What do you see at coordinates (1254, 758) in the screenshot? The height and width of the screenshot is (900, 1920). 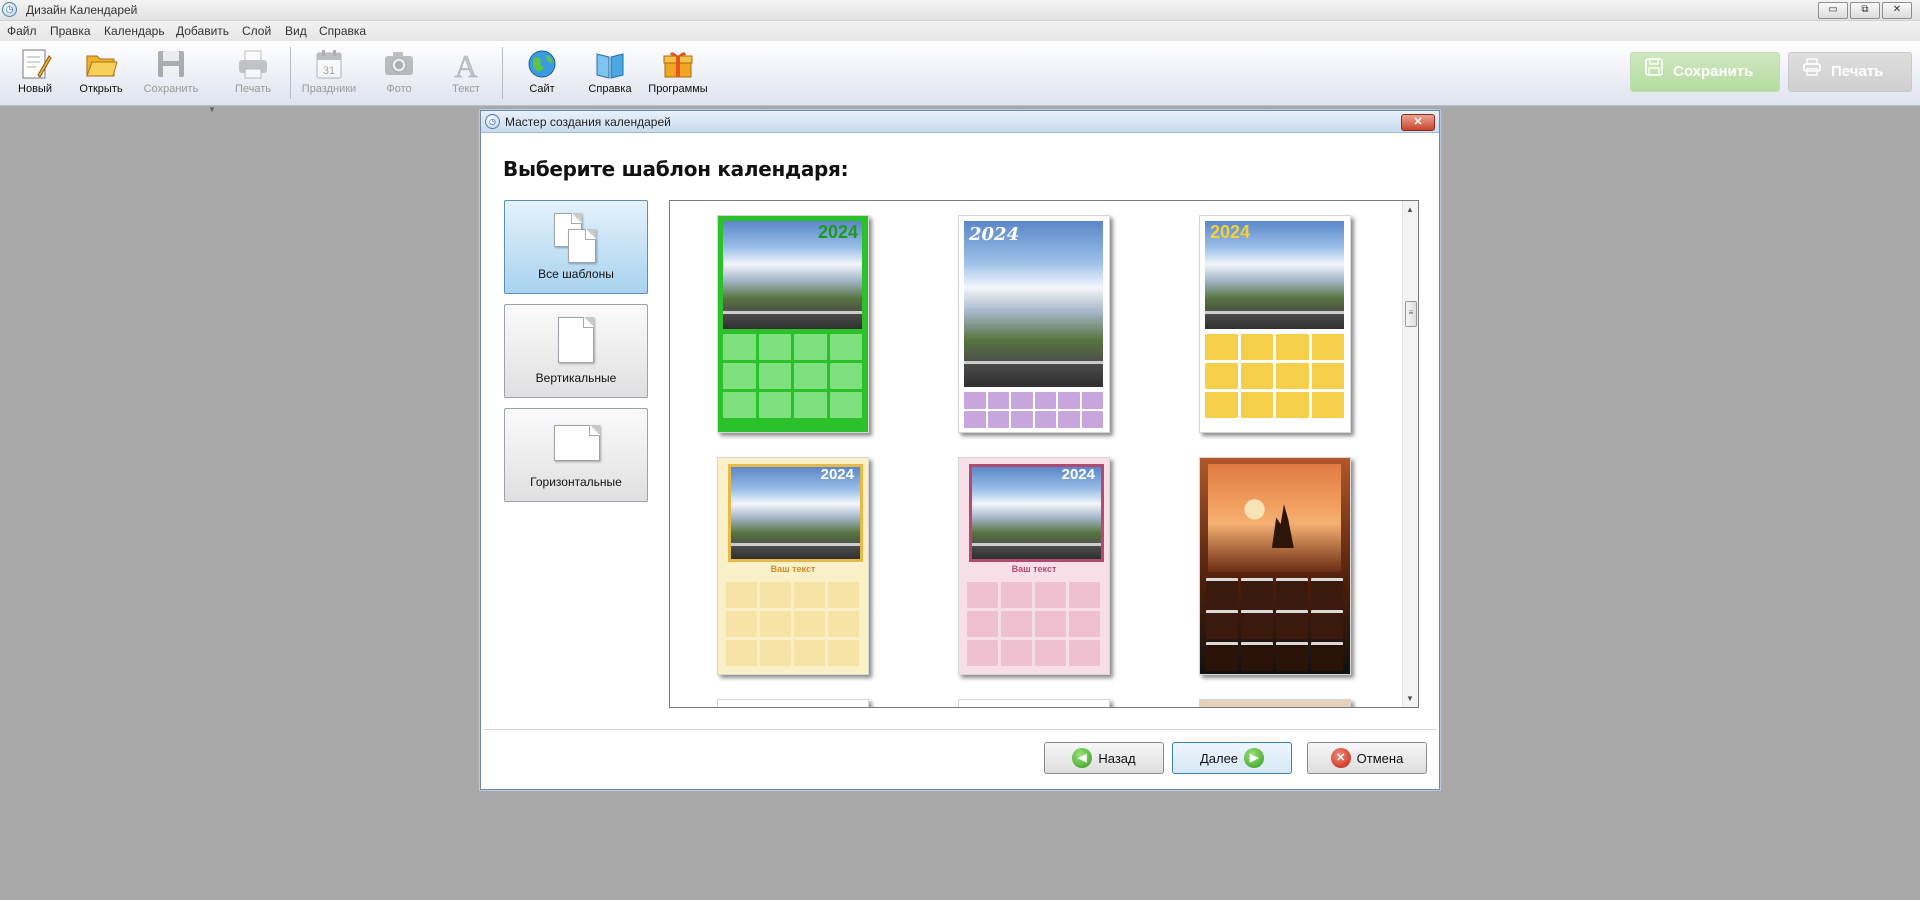 I see `arrow-right-icon: ▶` at bounding box center [1254, 758].